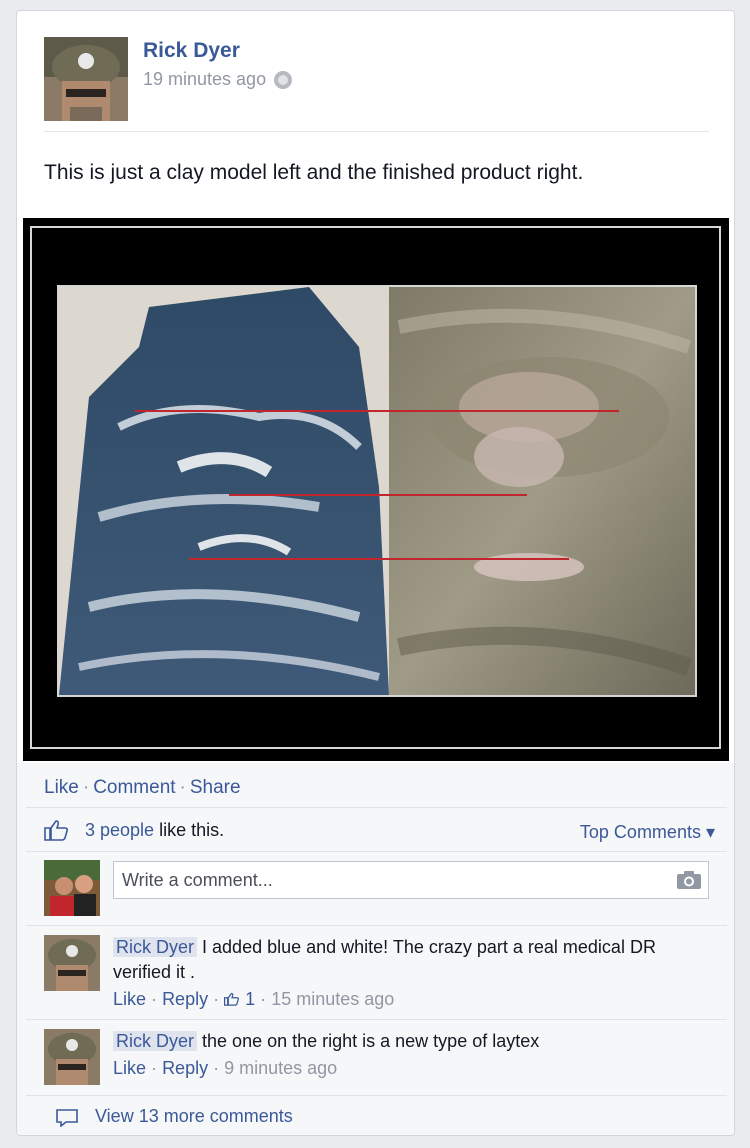 The width and height of the screenshot is (750, 1148). What do you see at coordinates (376, 1115) in the screenshot?
I see `view-more-comments: View 13 more comments` at bounding box center [376, 1115].